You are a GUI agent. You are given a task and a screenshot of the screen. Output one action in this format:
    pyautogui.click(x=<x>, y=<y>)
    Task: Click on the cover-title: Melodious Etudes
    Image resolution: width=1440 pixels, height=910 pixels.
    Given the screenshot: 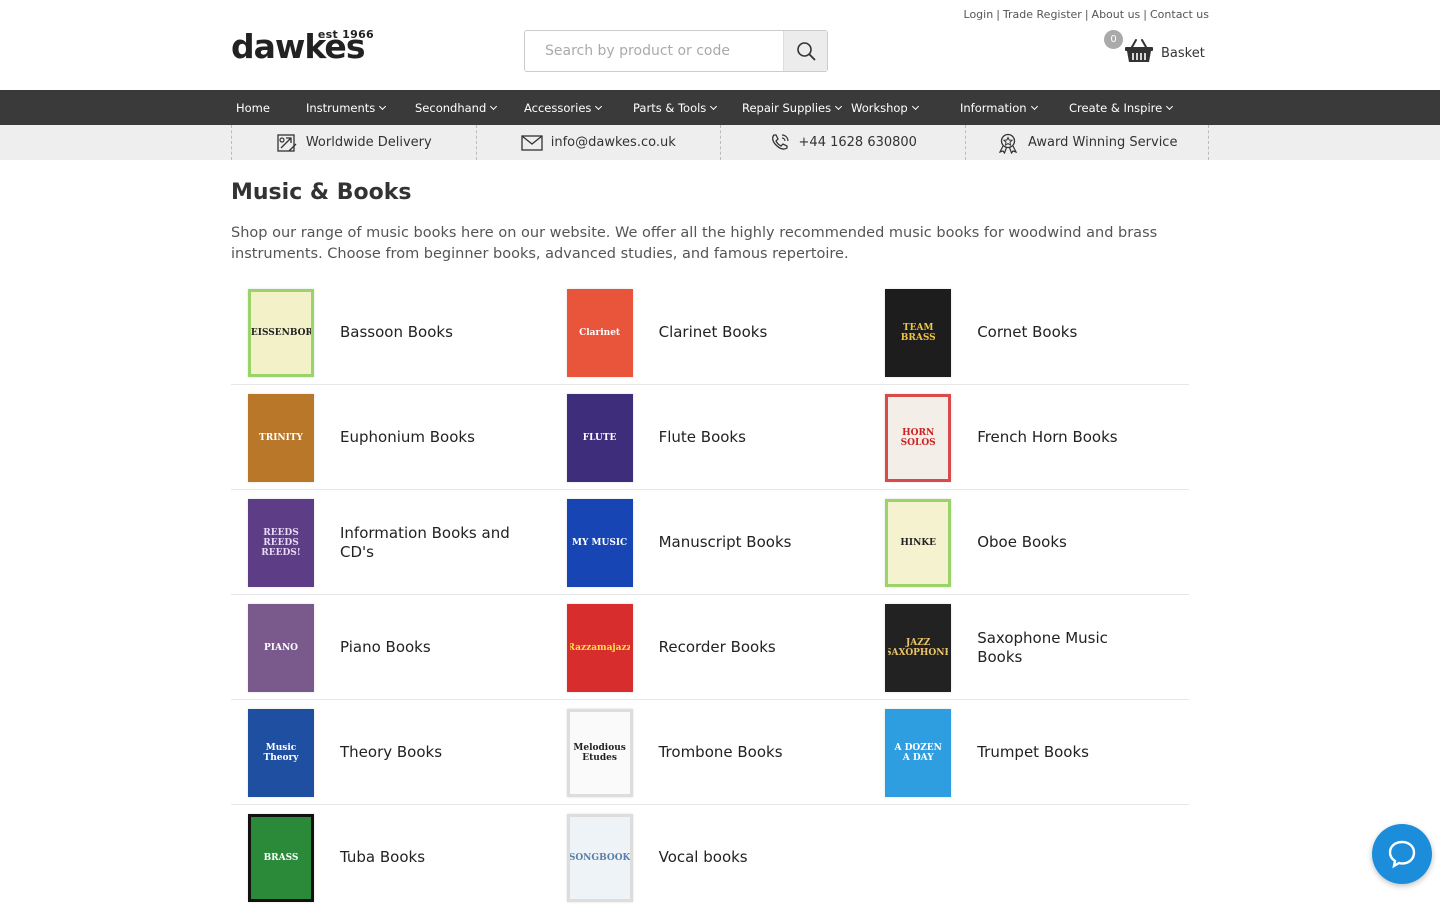 What is the action you would take?
    pyautogui.click(x=599, y=752)
    